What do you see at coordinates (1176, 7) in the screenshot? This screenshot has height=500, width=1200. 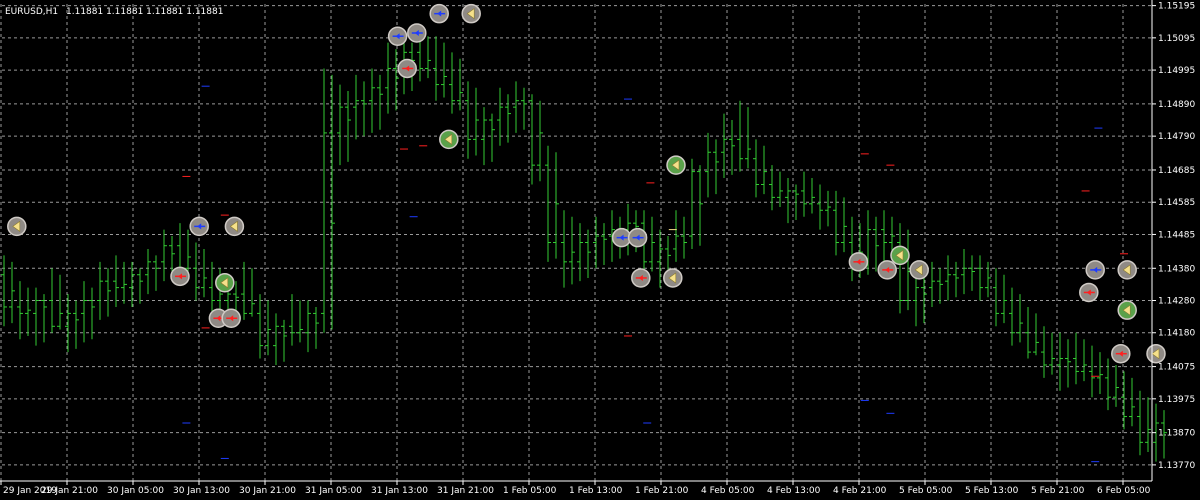 I see `price-label: 1.15195` at bounding box center [1176, 7].